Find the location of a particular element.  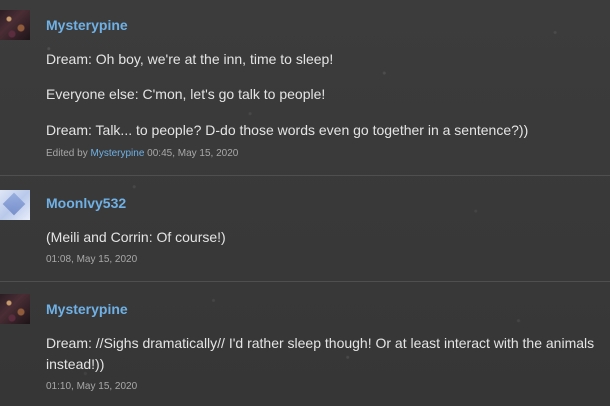

timestamp: 00:45, May 15, 2020 is located at coordinates (193, 153).